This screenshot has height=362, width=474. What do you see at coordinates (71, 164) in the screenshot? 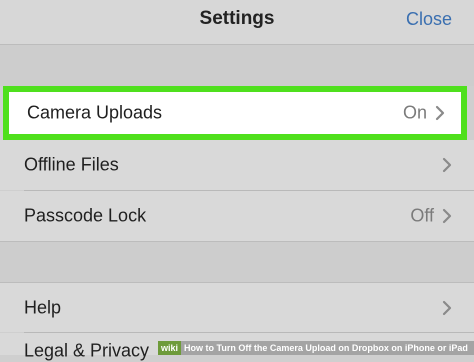
I see `offline-files-label: Offline Files` at bounding box center [71, 164].